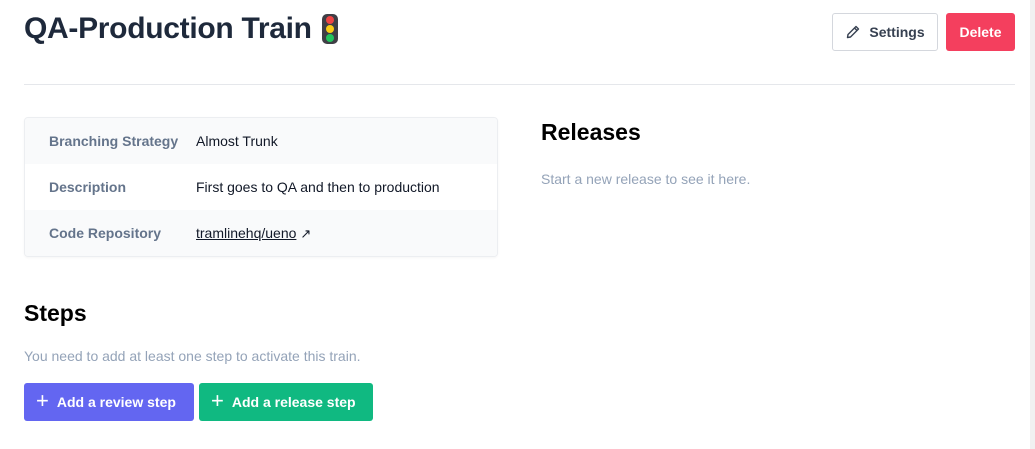  I want to click on repository-name: tramlinehq/ueno, so click(246, 232).